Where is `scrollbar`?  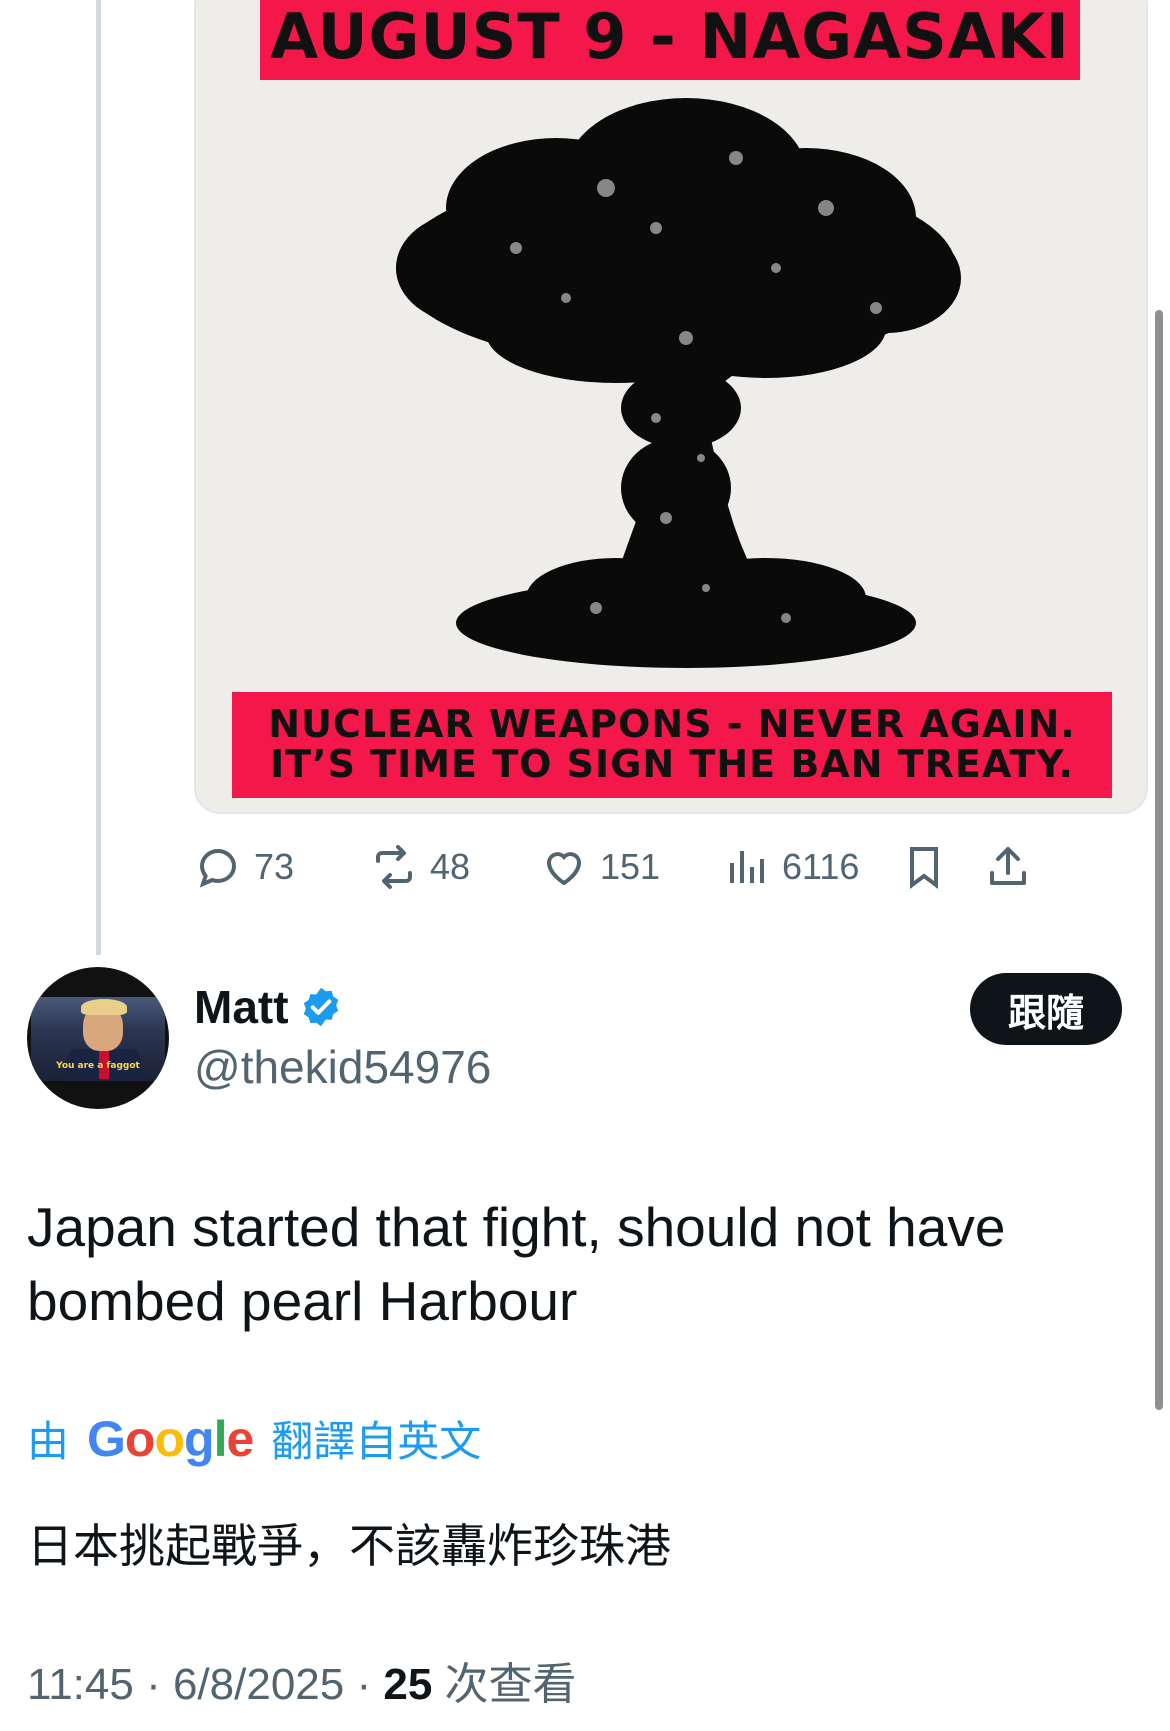
scrollbar is located at coordinates (1159, 860).